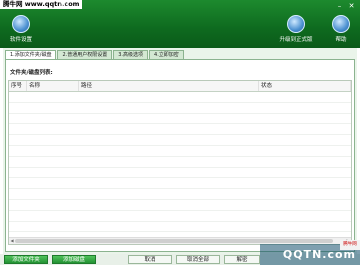 The image size is (360, 265). What do you see at coordinates (351, 6) in the screenshot?
I see `close-icon: ✕` at bounding box center [351, 6].